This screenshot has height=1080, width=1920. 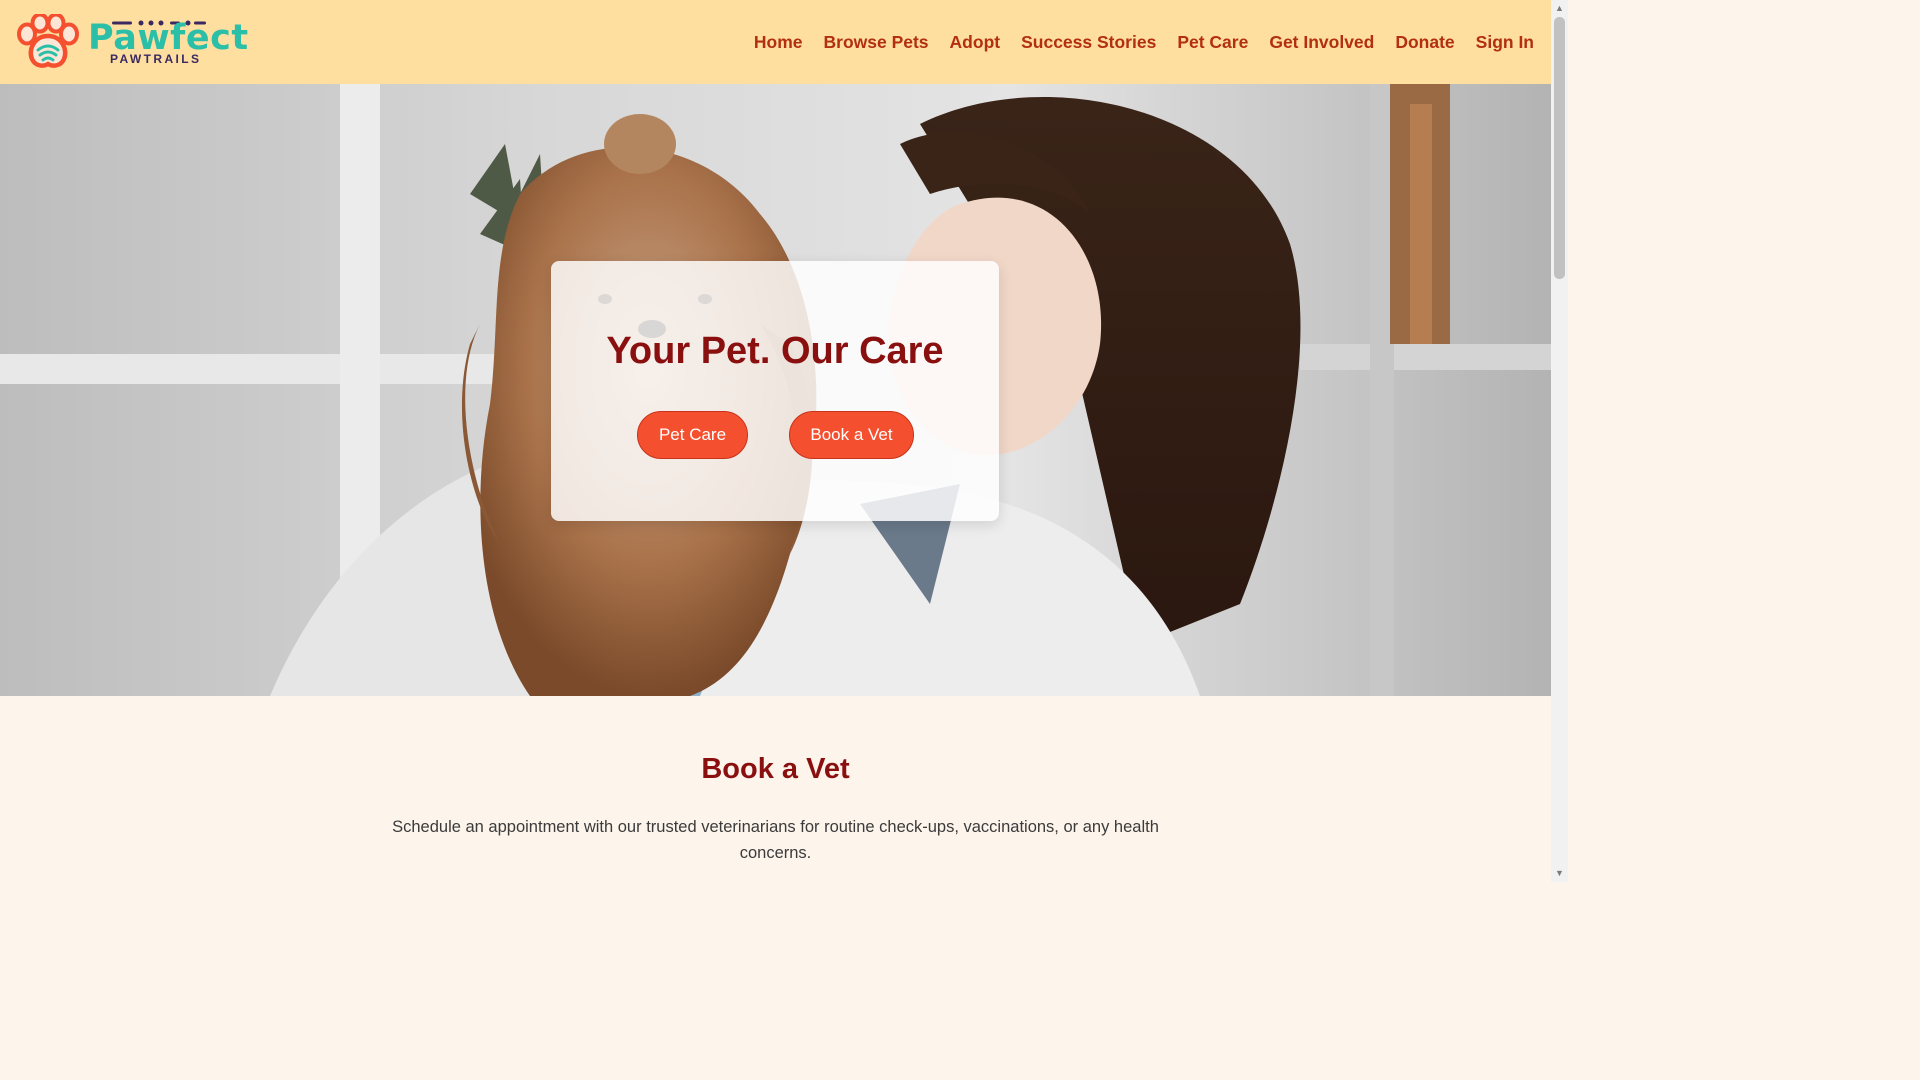 I want to click on nav-donate: Donate, so click(x=1424, y=42).